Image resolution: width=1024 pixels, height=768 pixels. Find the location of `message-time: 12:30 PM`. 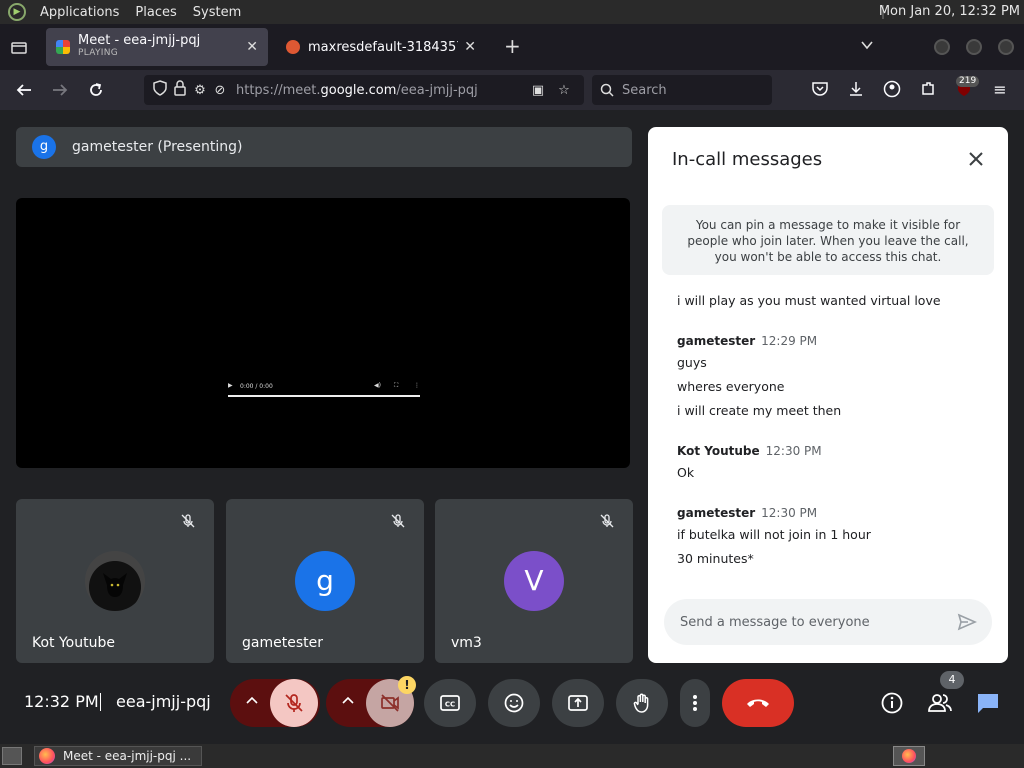

message-time: 12:30 PM is located at coordinates (793, 451).